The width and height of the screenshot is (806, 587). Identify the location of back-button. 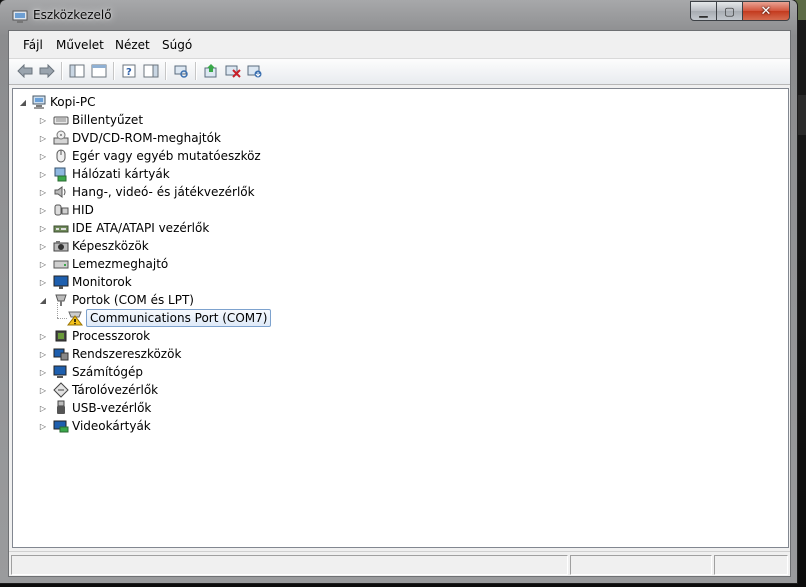
(25, 71).